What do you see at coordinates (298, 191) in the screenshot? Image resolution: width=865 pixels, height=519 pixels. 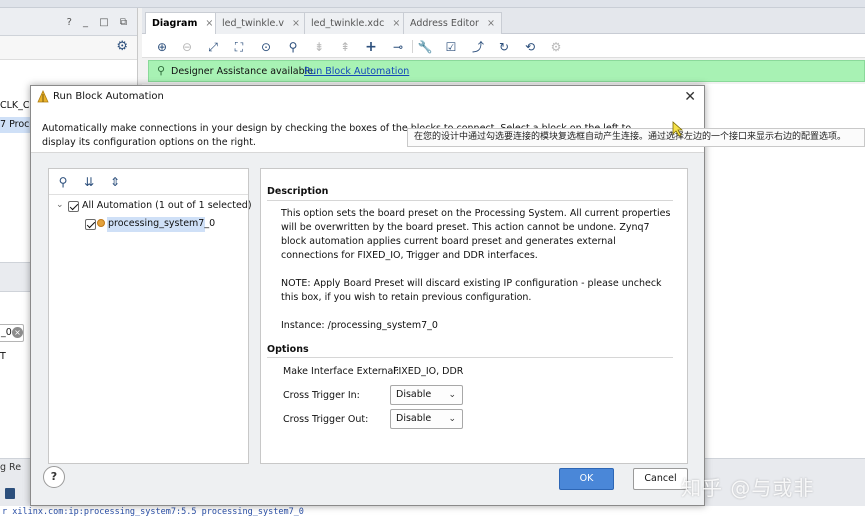 I see `description-header: Description` at bounding box center [298, 191].